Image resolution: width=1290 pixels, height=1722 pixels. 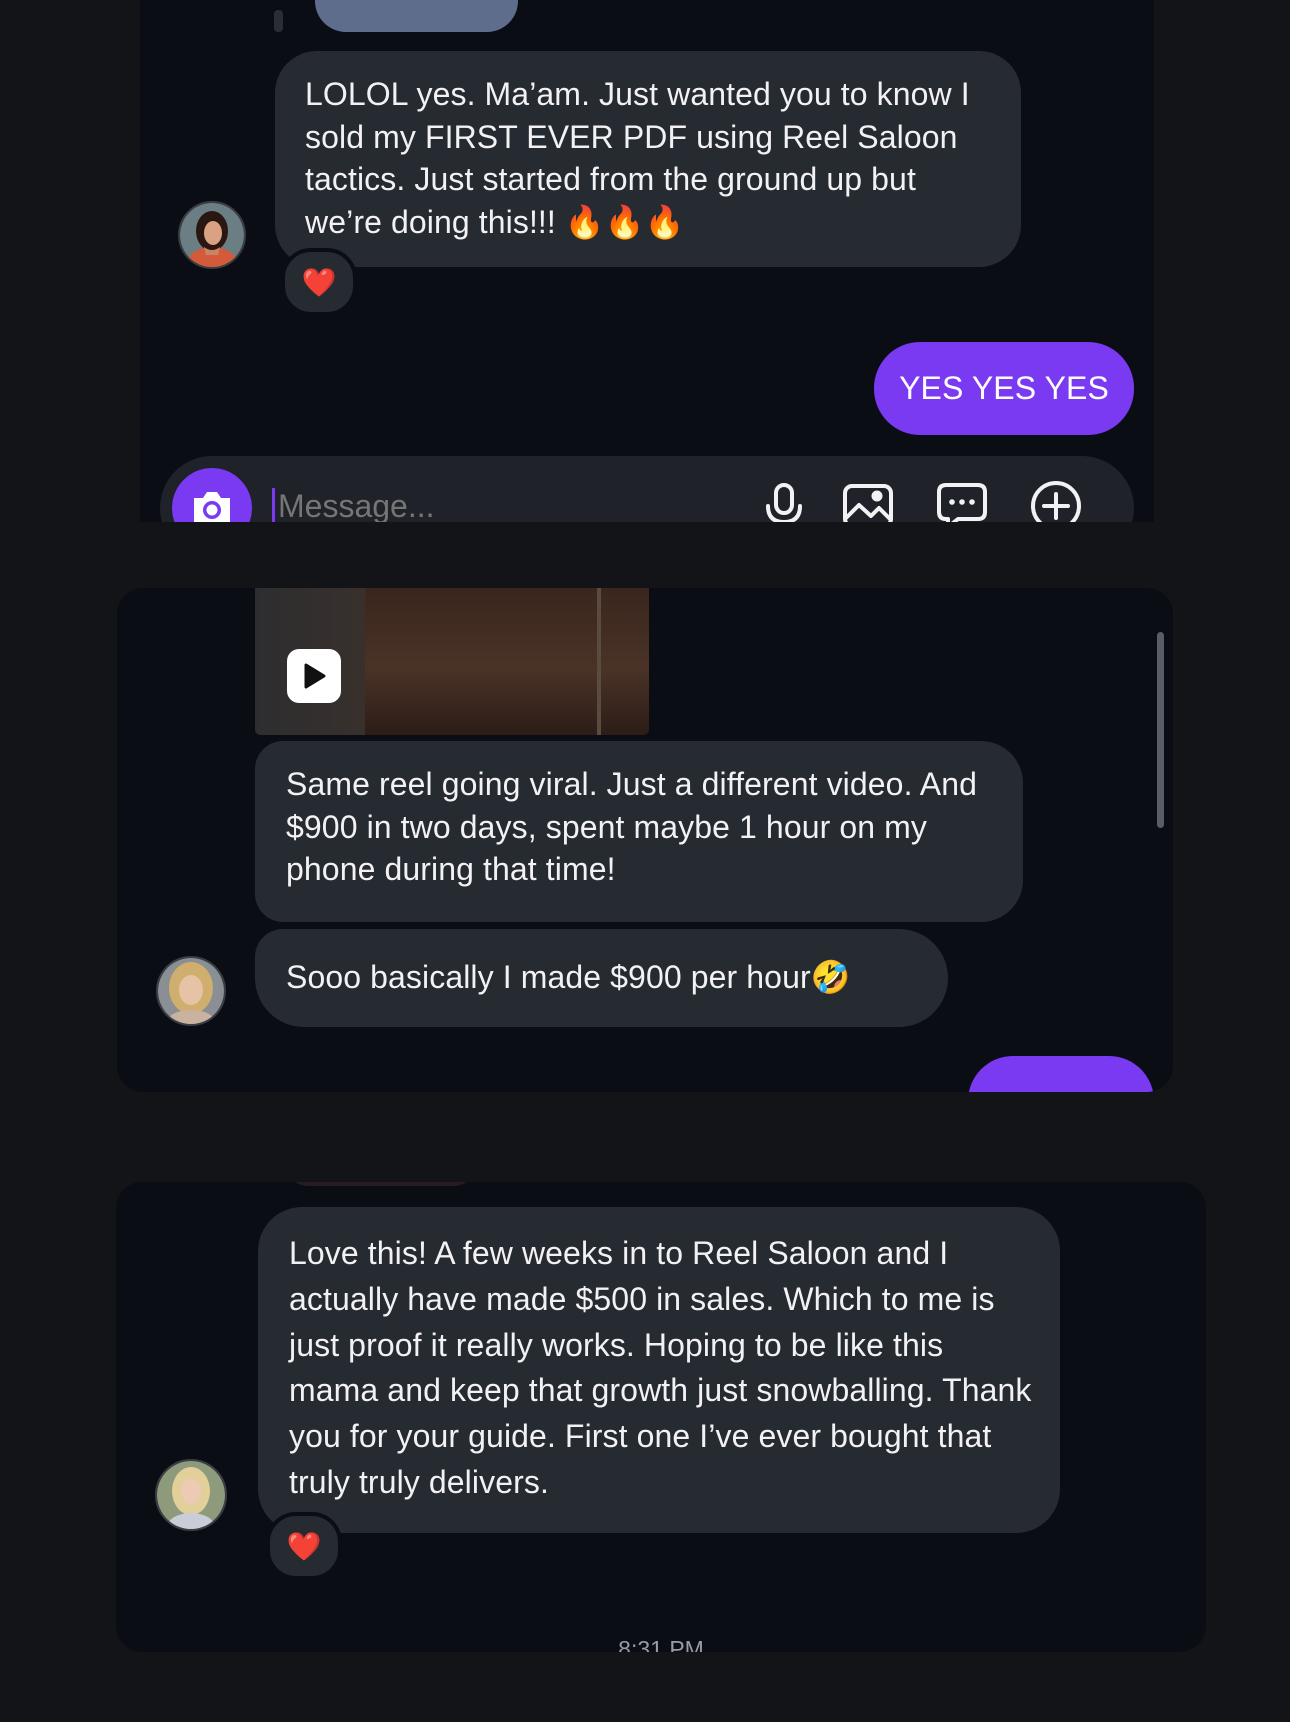 I want to click on microphone-button, so click(x=784, y=499).